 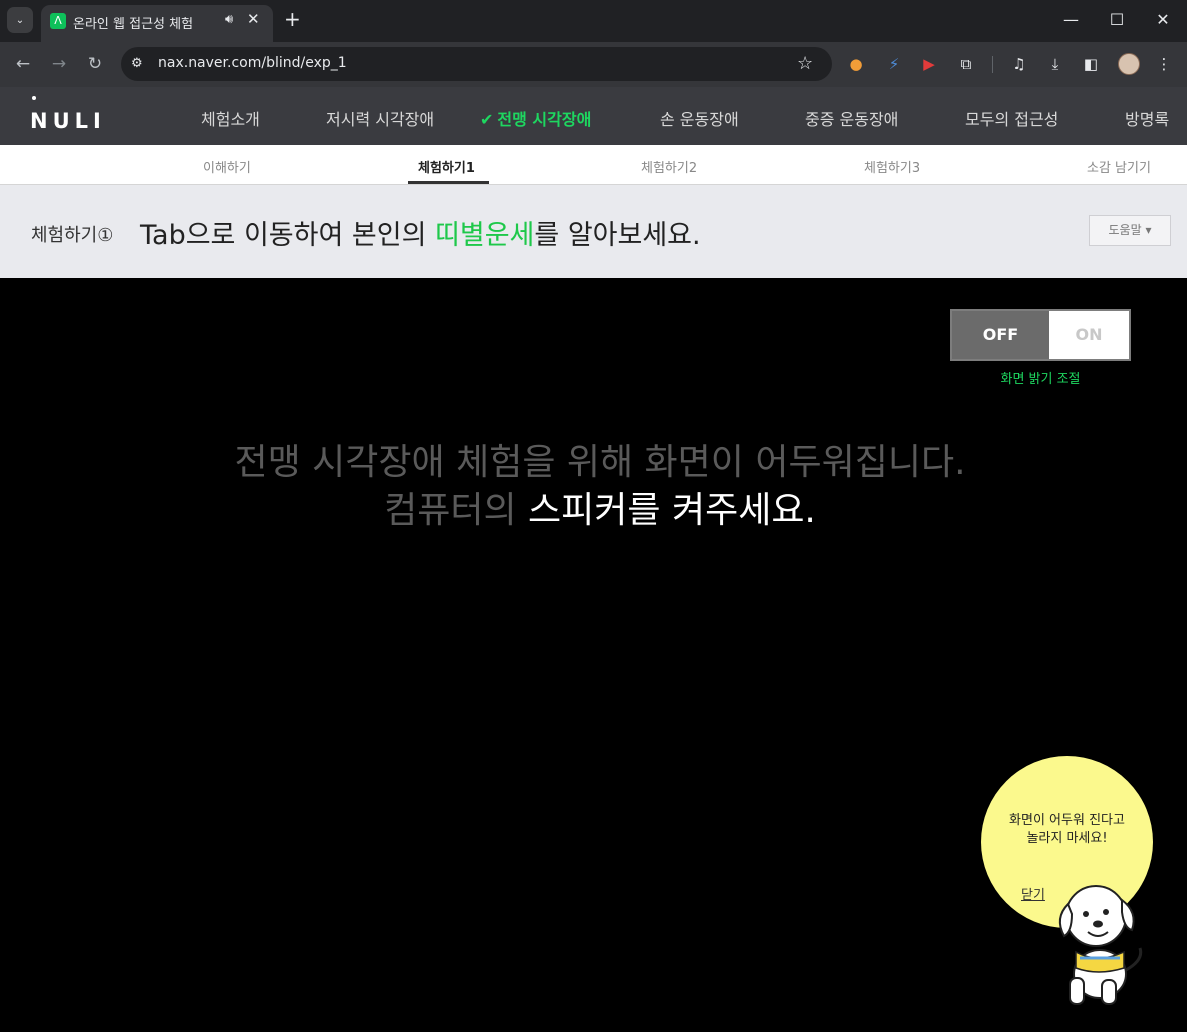 What do you see at coordinates (1040, 379) in the screenshot?
I see `toggle-caption: 화면 밝기 조절` at bounding box center [1040, 379].